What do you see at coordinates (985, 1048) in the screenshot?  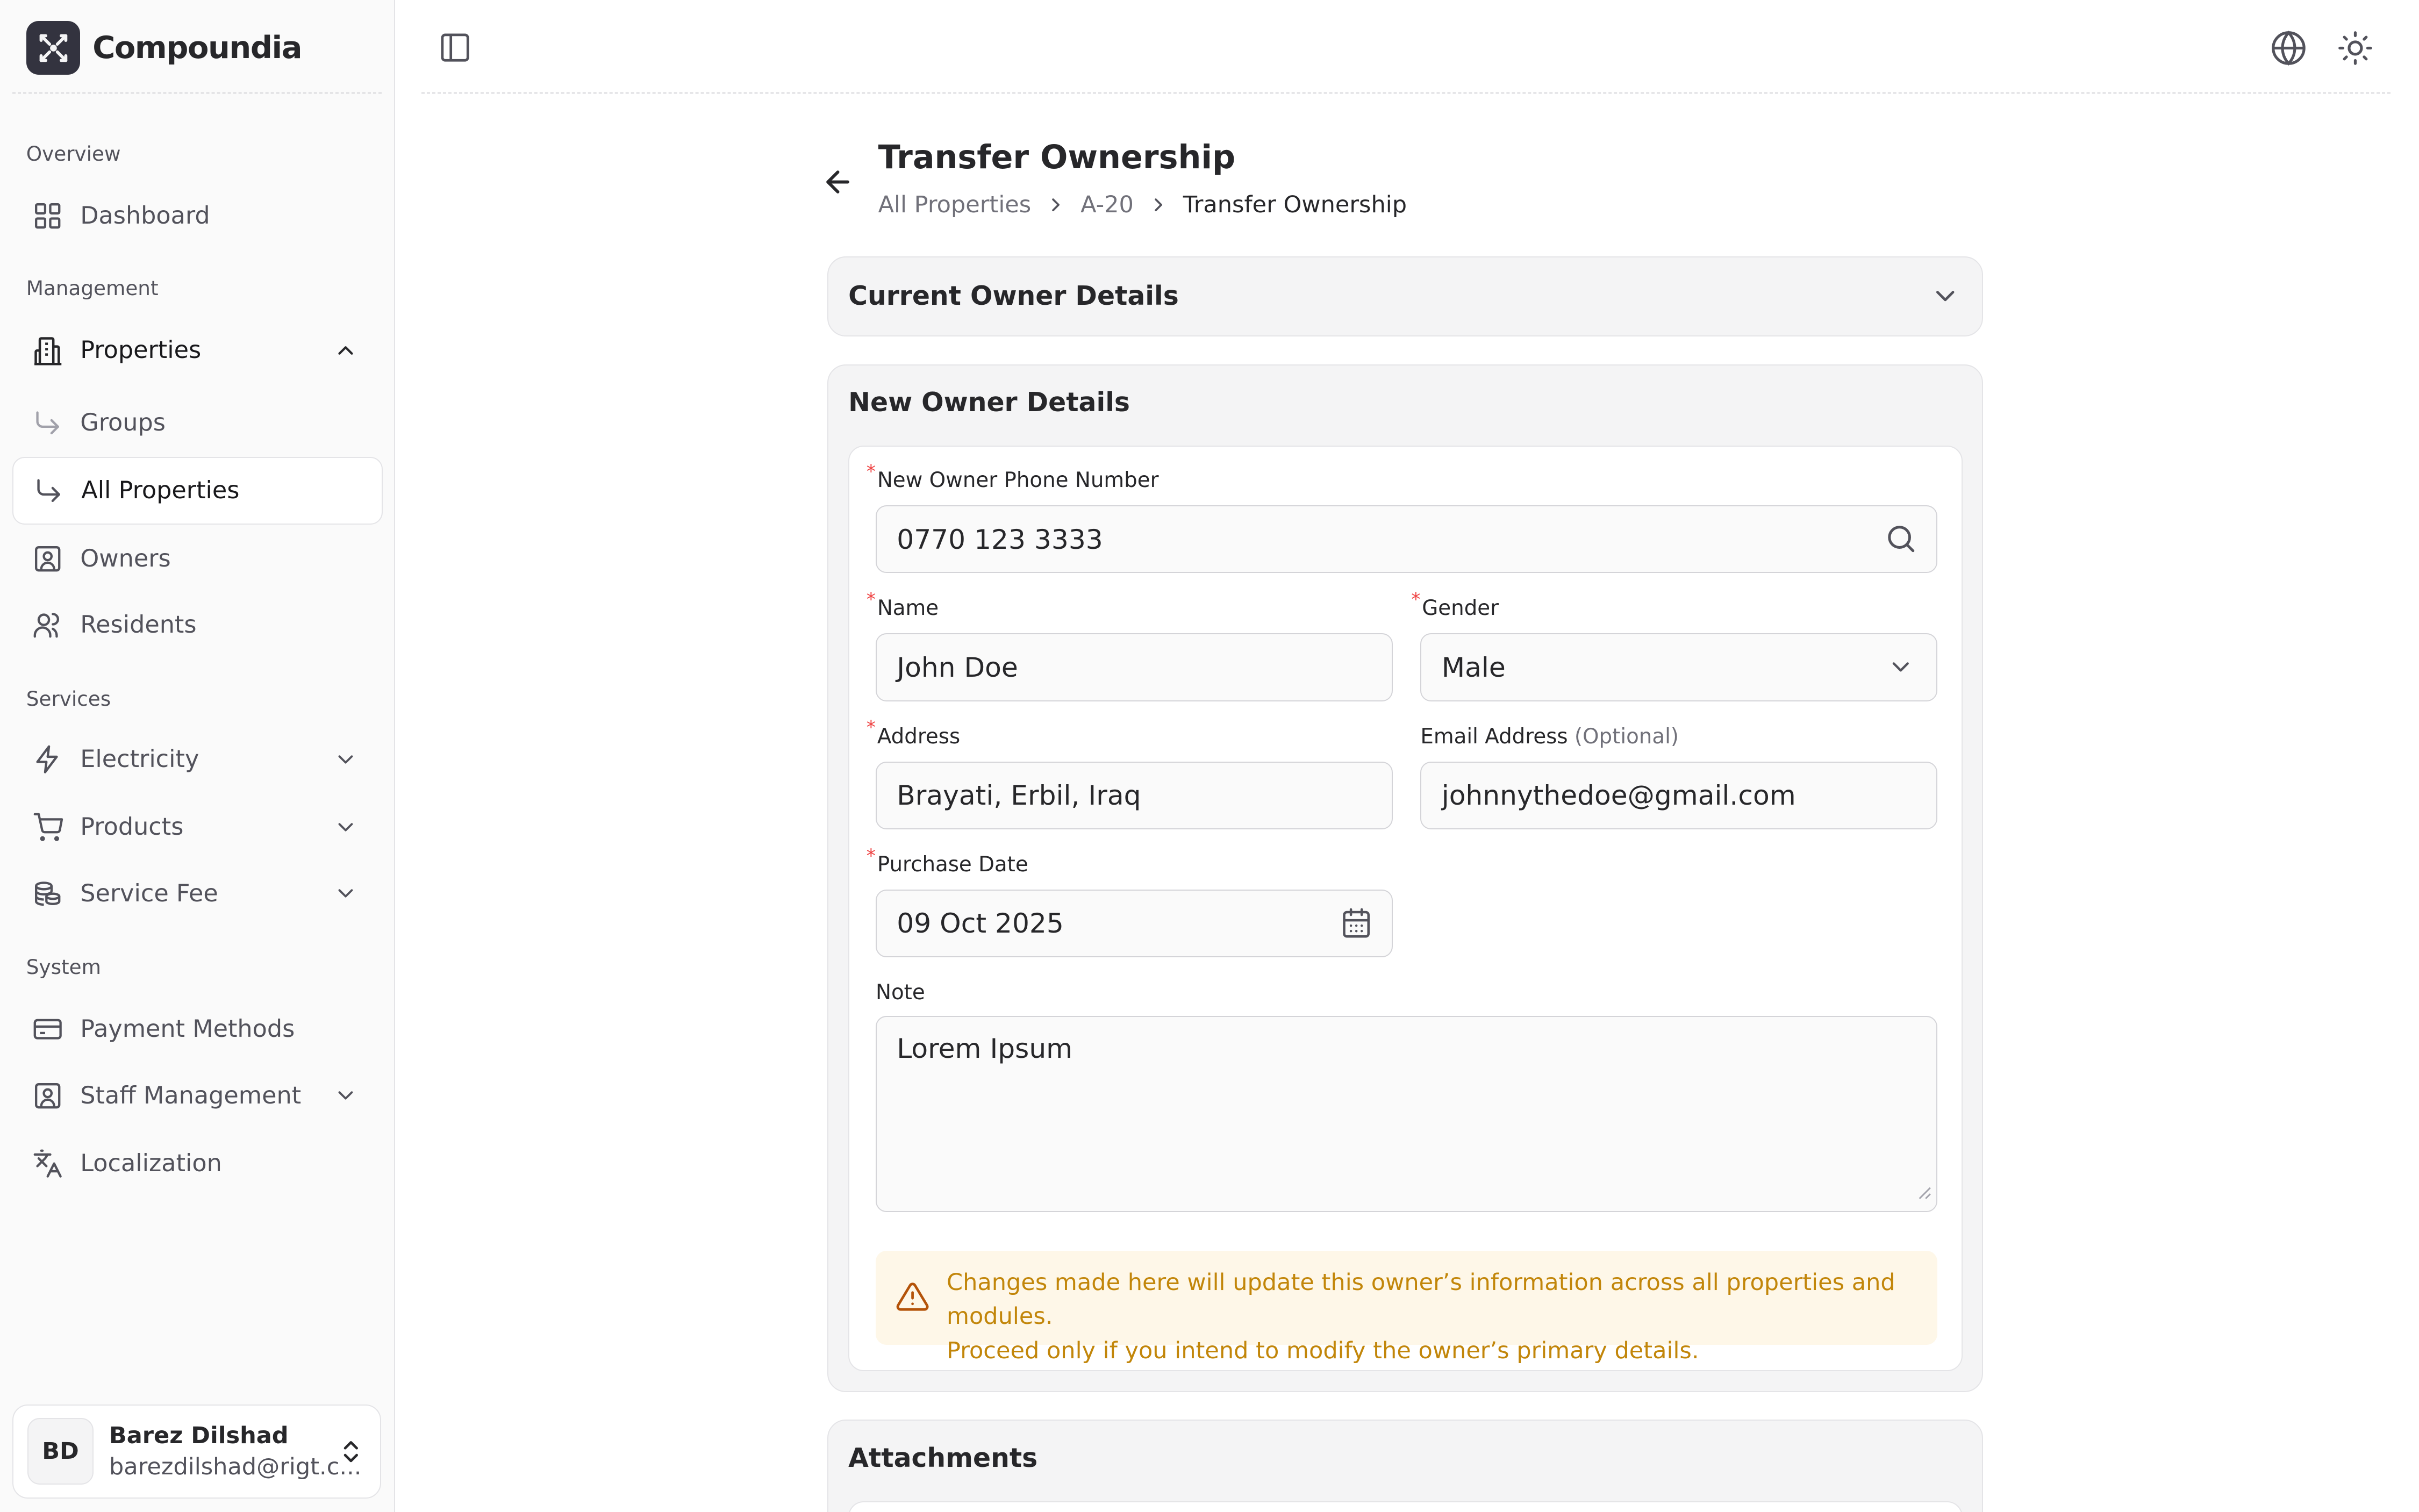 I see `note-value: Lorem Ipsum` at bounding box center [985, 1048].